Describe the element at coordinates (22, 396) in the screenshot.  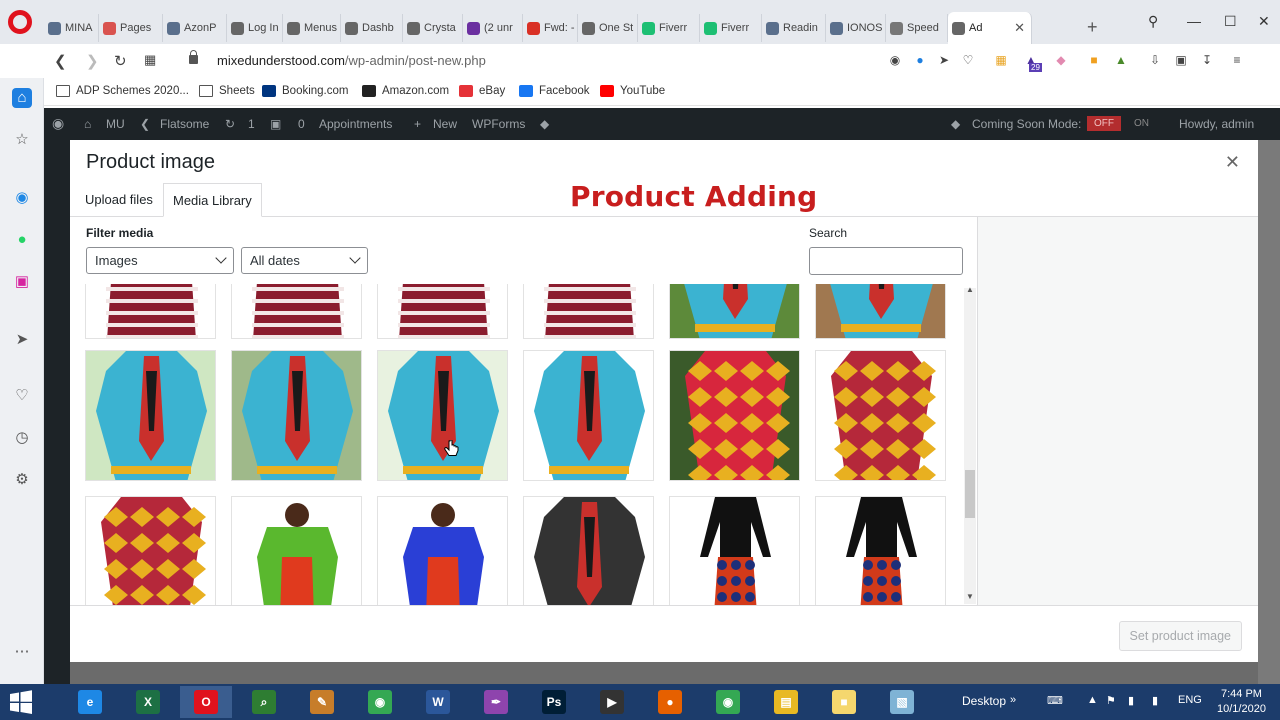
I see `favorites-heart-icon: ♡` at that location.